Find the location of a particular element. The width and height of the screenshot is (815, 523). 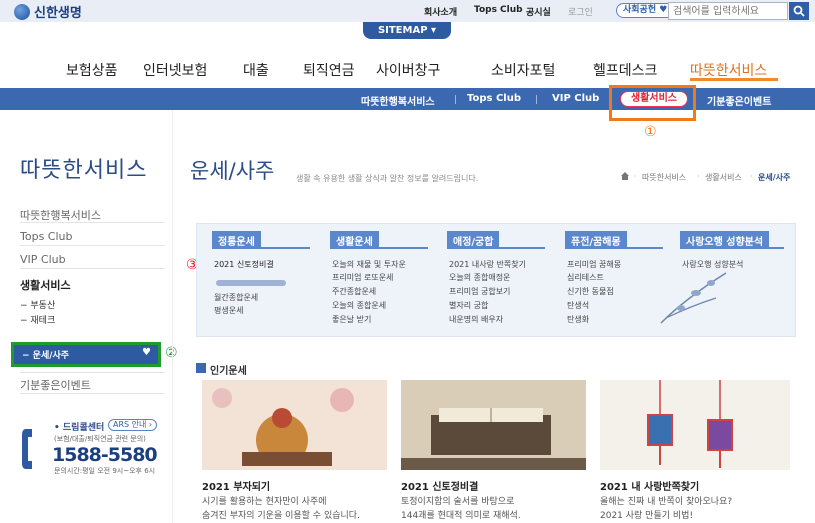

util-link-company: 회사소개 is located at coordinates (440, 11).